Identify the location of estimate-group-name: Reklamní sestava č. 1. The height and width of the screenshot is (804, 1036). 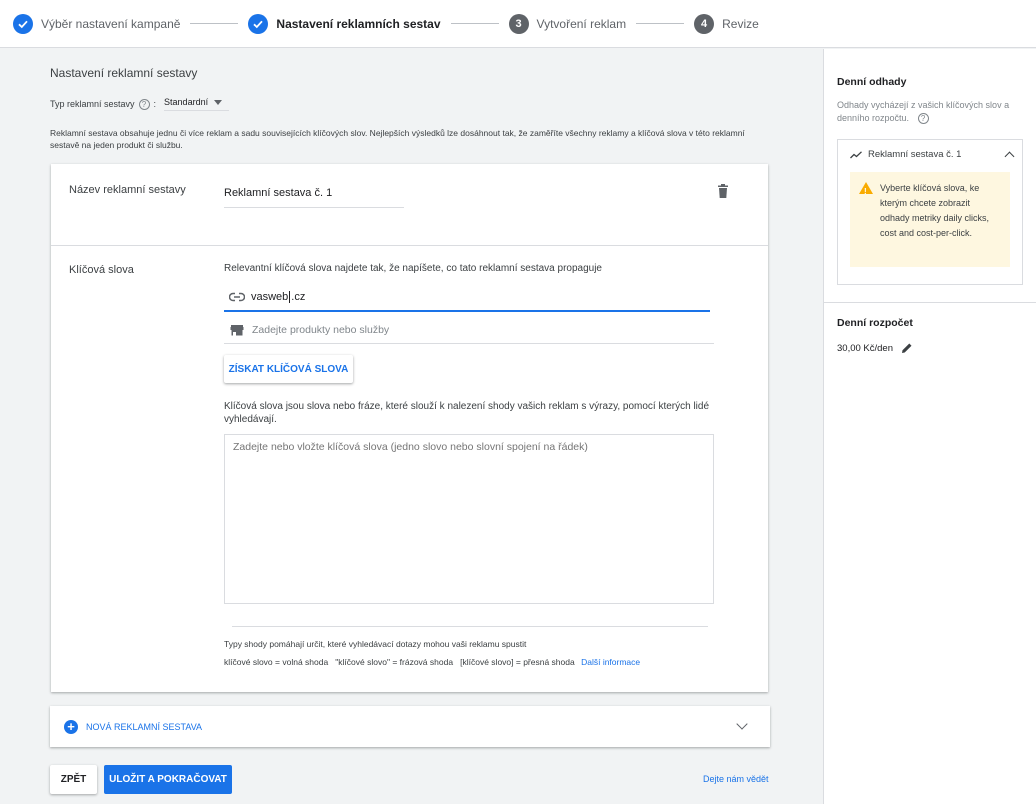
(915, 154).